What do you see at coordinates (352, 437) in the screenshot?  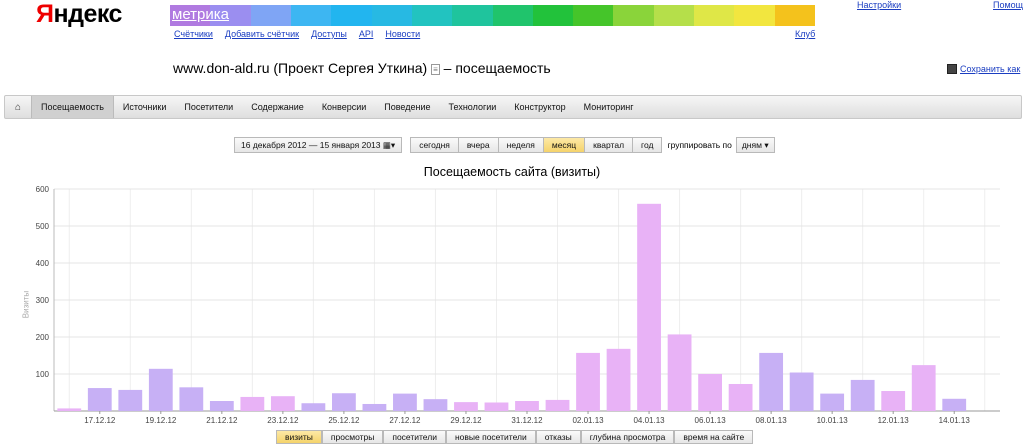 I see `metric-tab: просмотры` at bounding box center [352, 437].